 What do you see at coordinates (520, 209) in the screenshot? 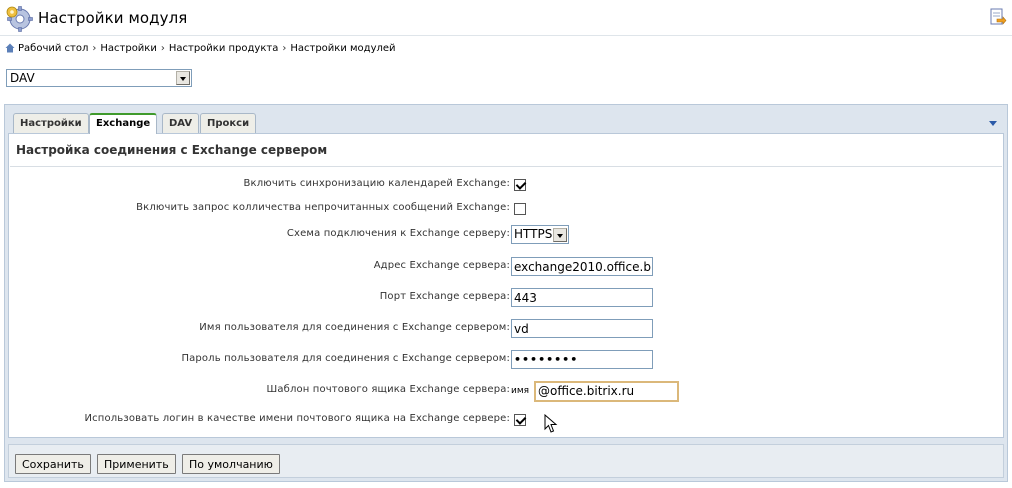
I see `unread-count-checkbox` at bounding box center [520, 209].